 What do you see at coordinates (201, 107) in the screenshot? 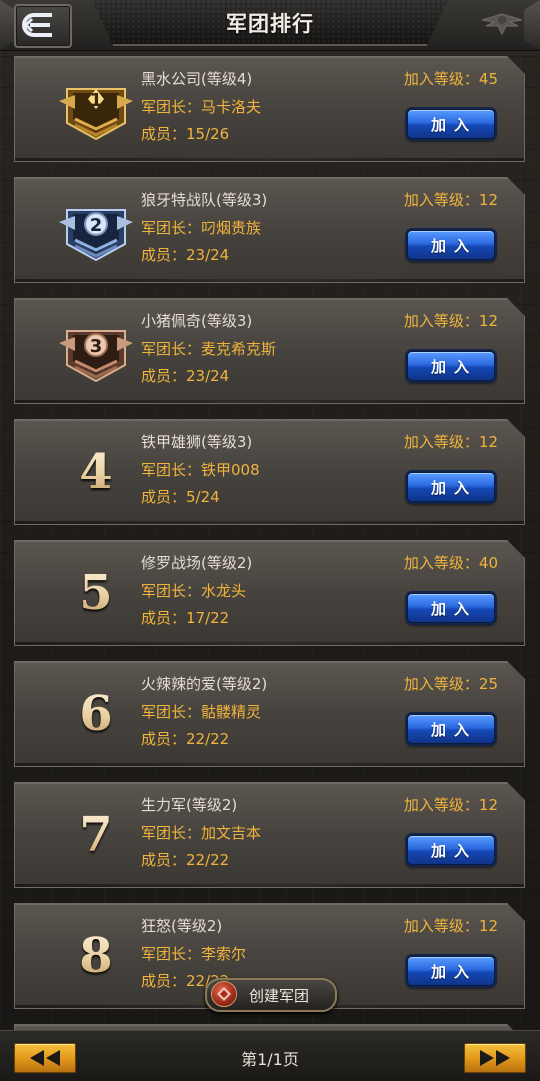
I see `legion-leader: 军团长：马卡洛夫` at bounding box center [201, 107].